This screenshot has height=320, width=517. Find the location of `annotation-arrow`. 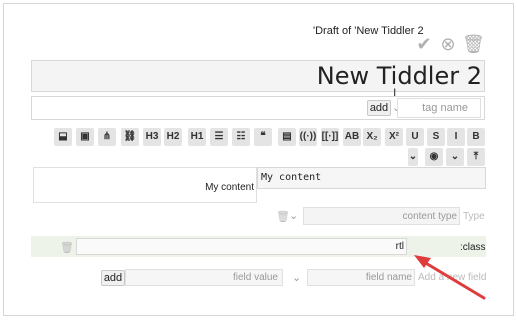

annotation-arrow is located at coordinates (450, 277).